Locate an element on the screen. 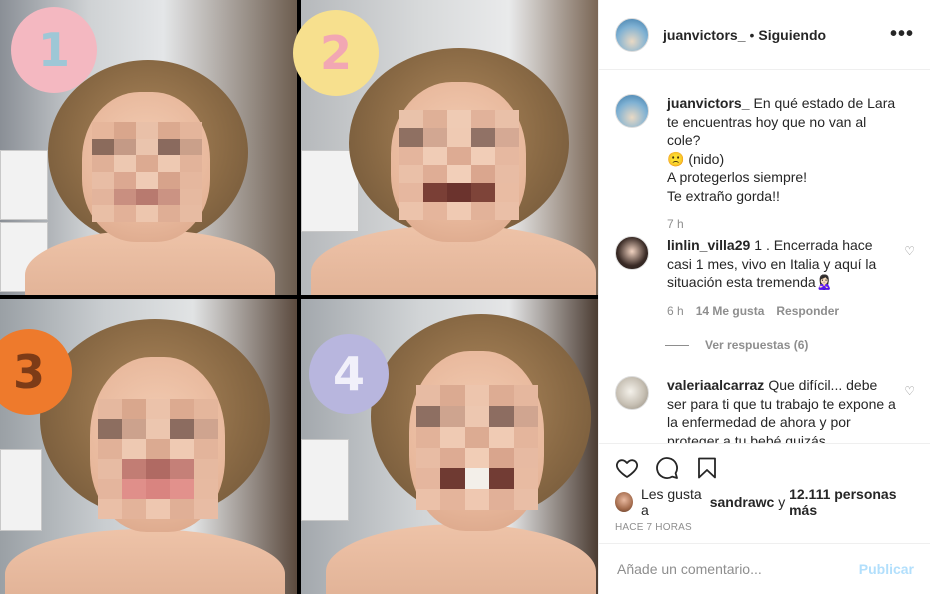 The height and width of the screenshot is (594, 930). comment-username: valeriaalcarraz is located at coordinates (715, 385).